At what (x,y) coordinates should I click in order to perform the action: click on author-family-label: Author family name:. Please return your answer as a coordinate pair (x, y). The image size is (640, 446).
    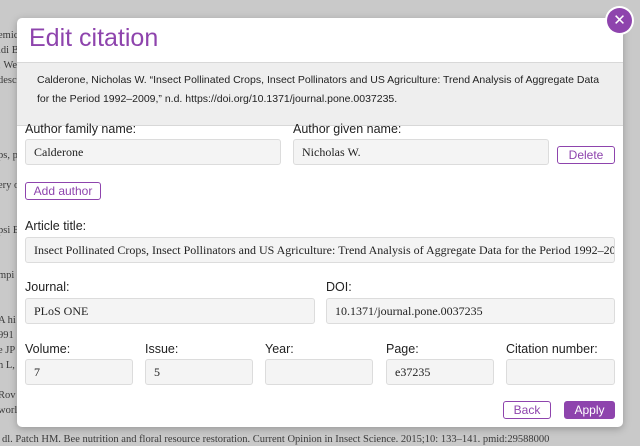
    Looking at the image, I should click on (81, 129).